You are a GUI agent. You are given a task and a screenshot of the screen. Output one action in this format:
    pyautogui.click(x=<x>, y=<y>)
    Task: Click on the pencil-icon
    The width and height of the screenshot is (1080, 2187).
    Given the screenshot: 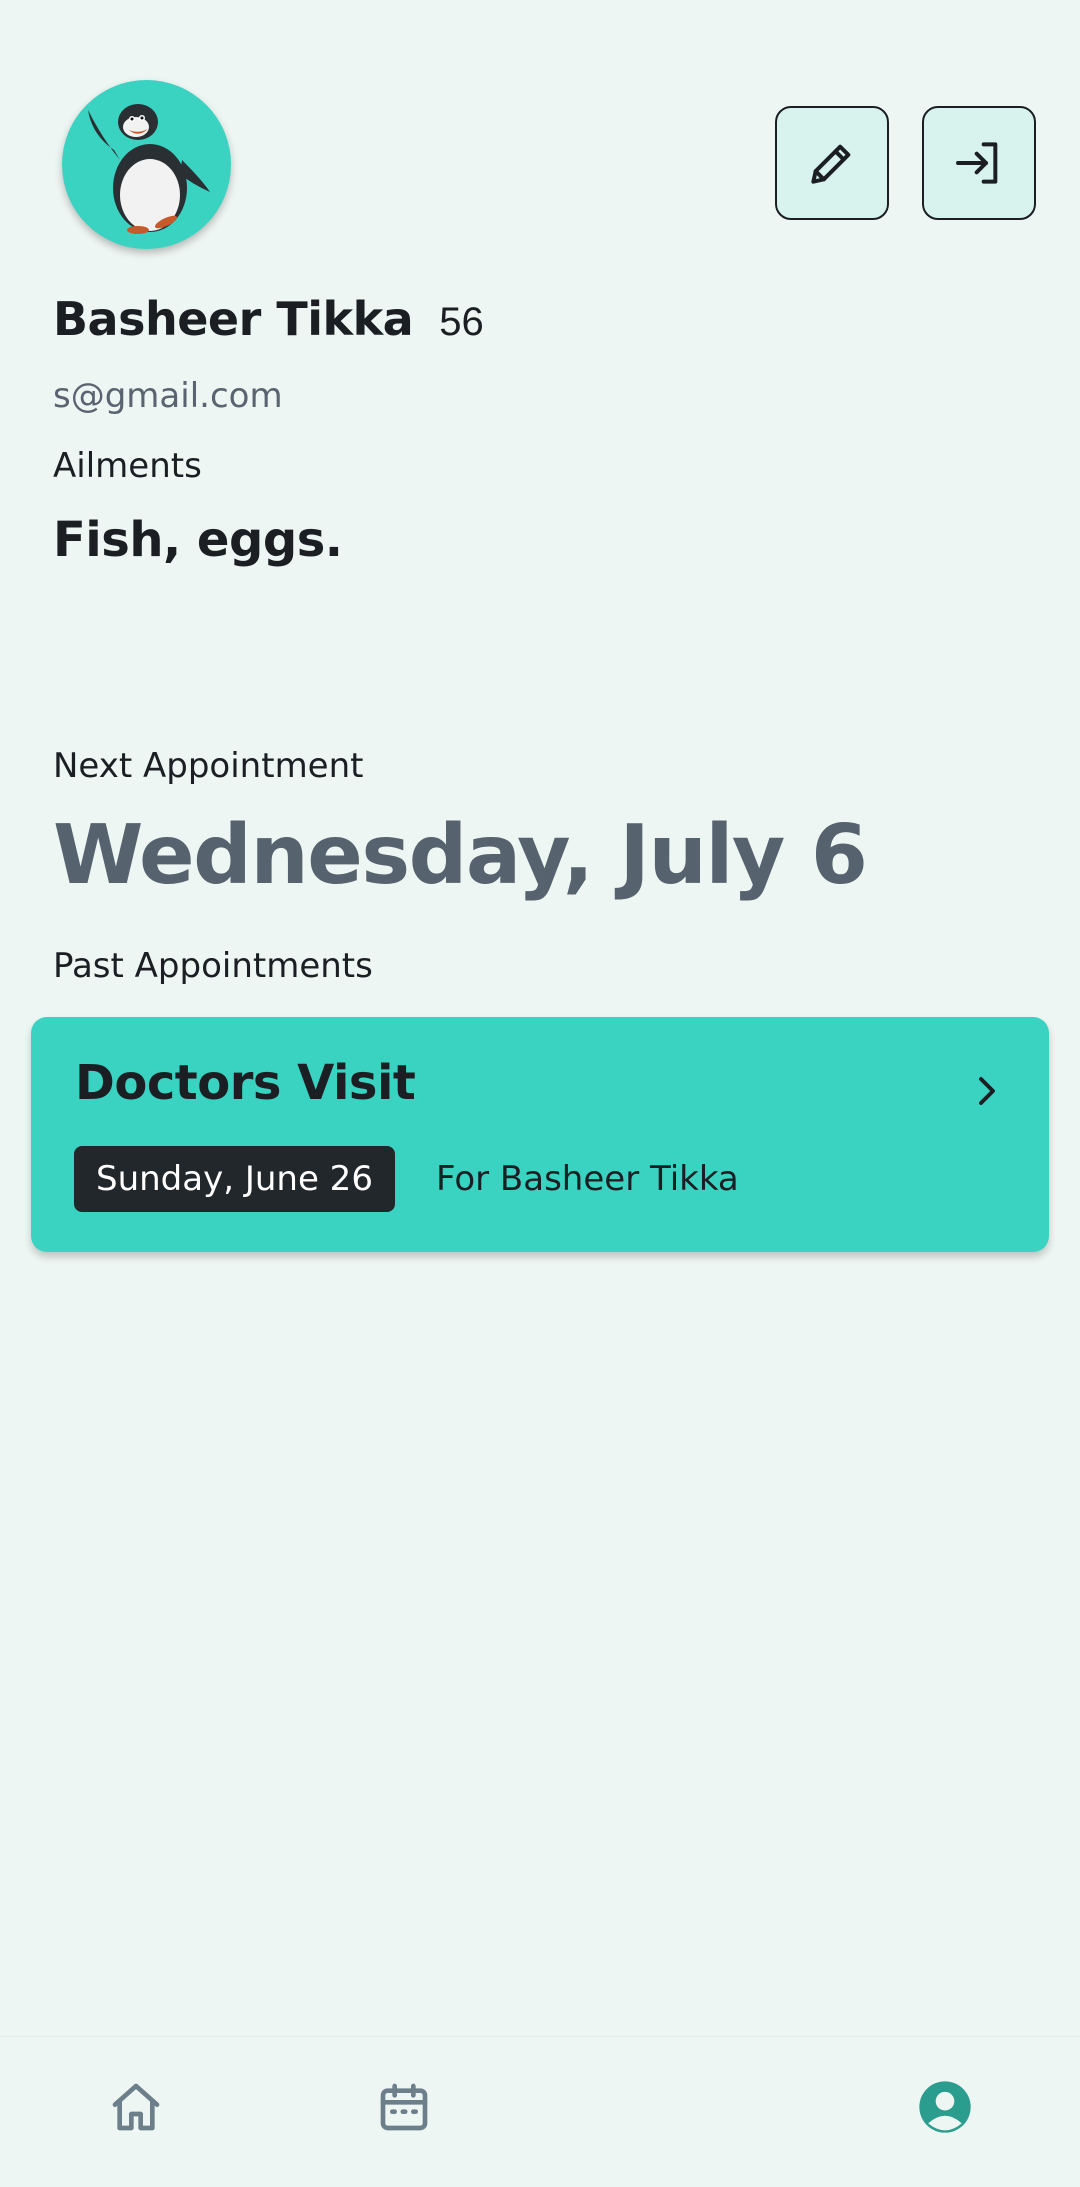 What is the action you would take?
    pyautogui.click(x=831, y=164)
    